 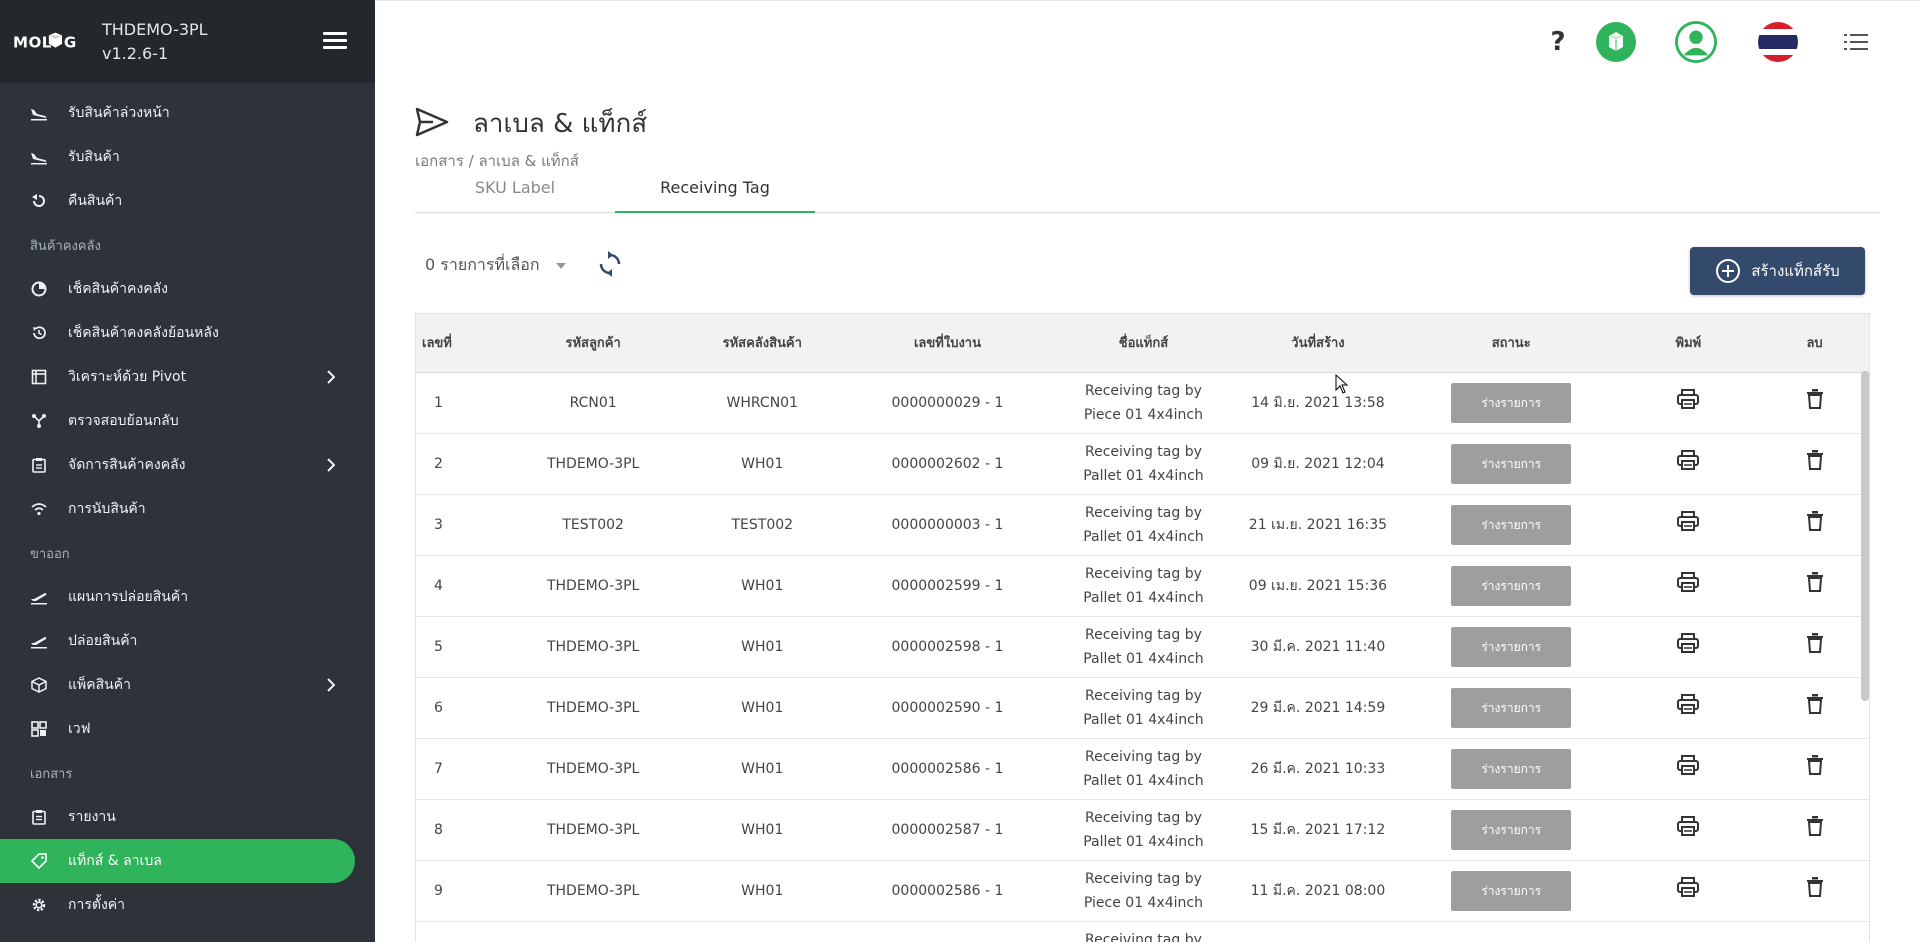 What do you see at coordinates (39, 641) in the screenshot?
I see `plane-takeoff-icon` at bounding box center [39, 641].